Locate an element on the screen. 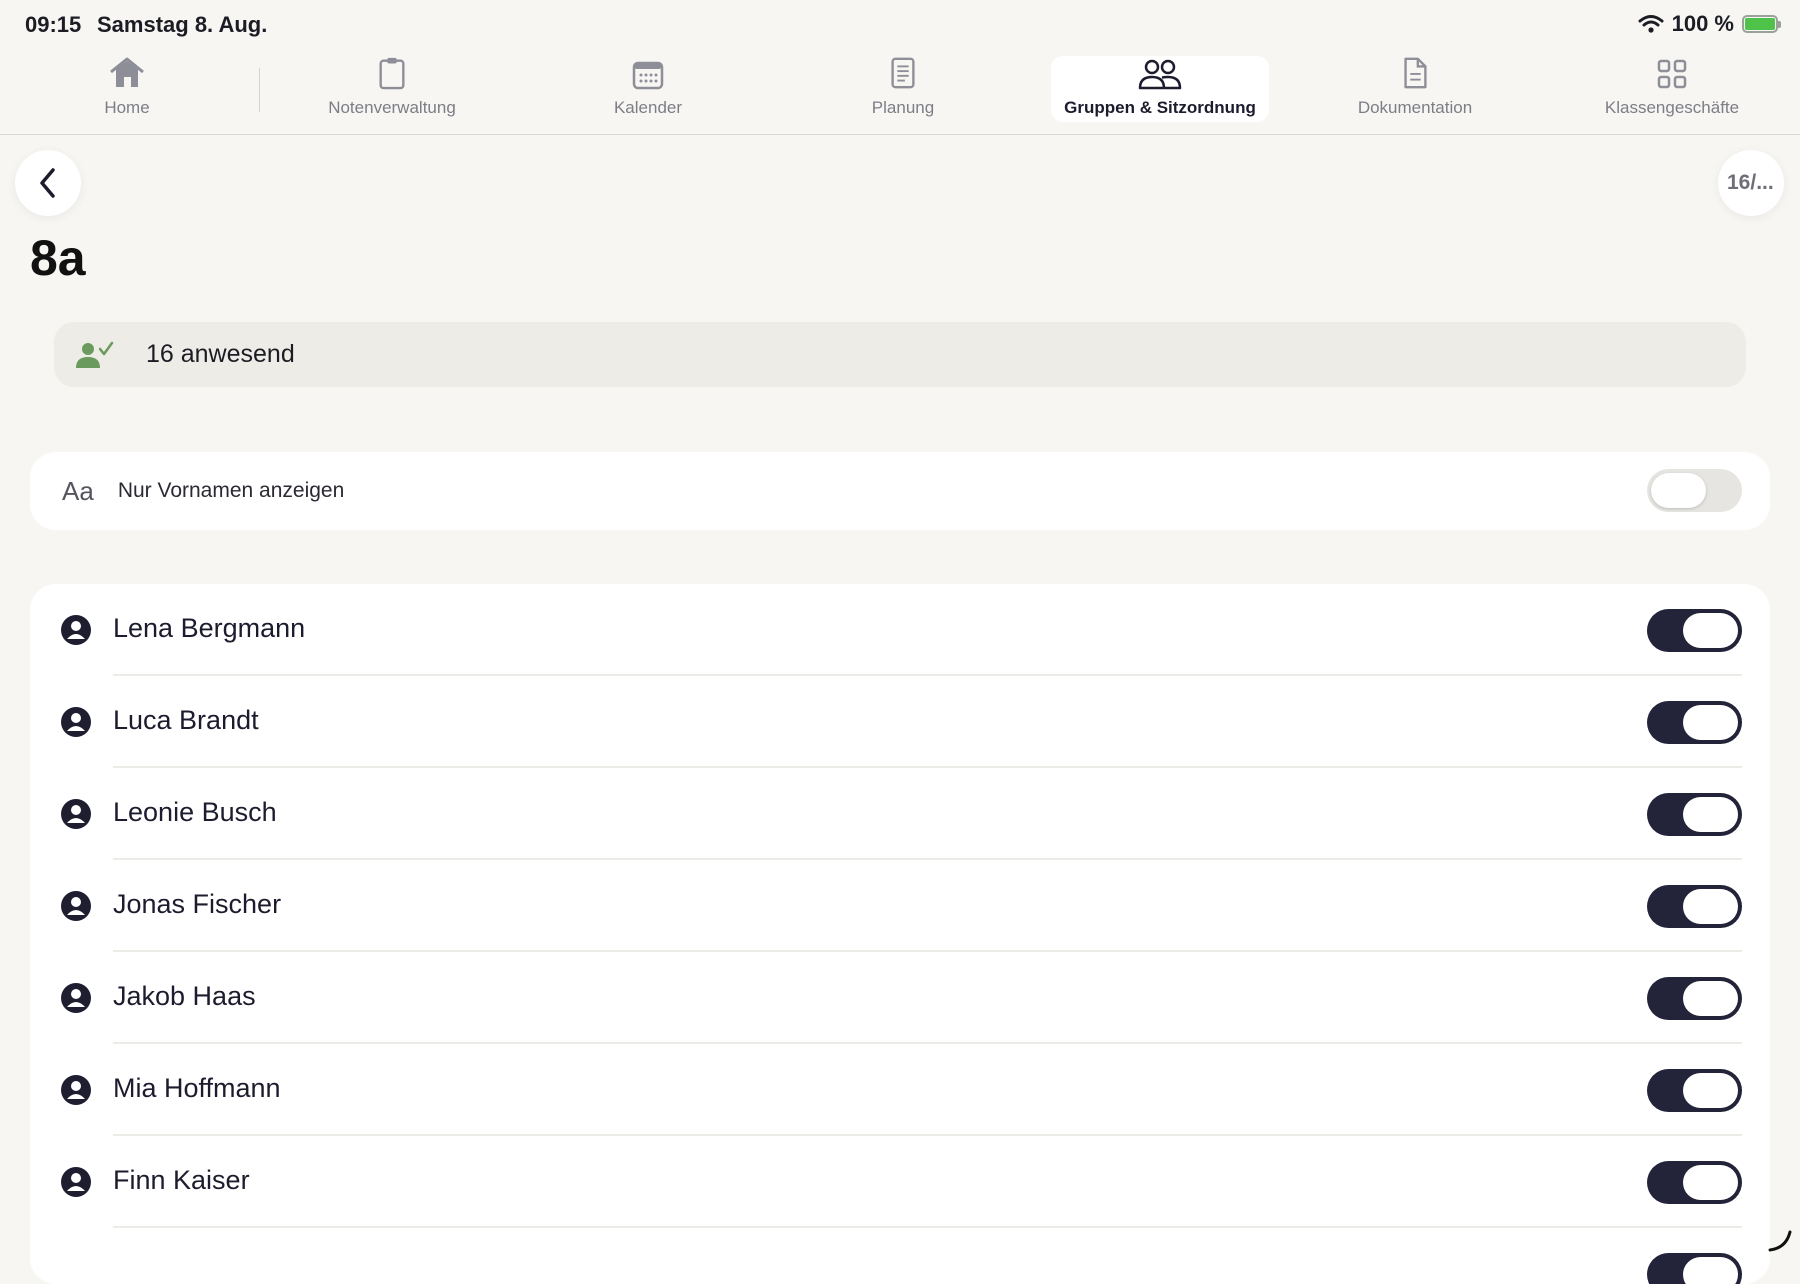  person-check-icon is located at coordinates (95, 354).